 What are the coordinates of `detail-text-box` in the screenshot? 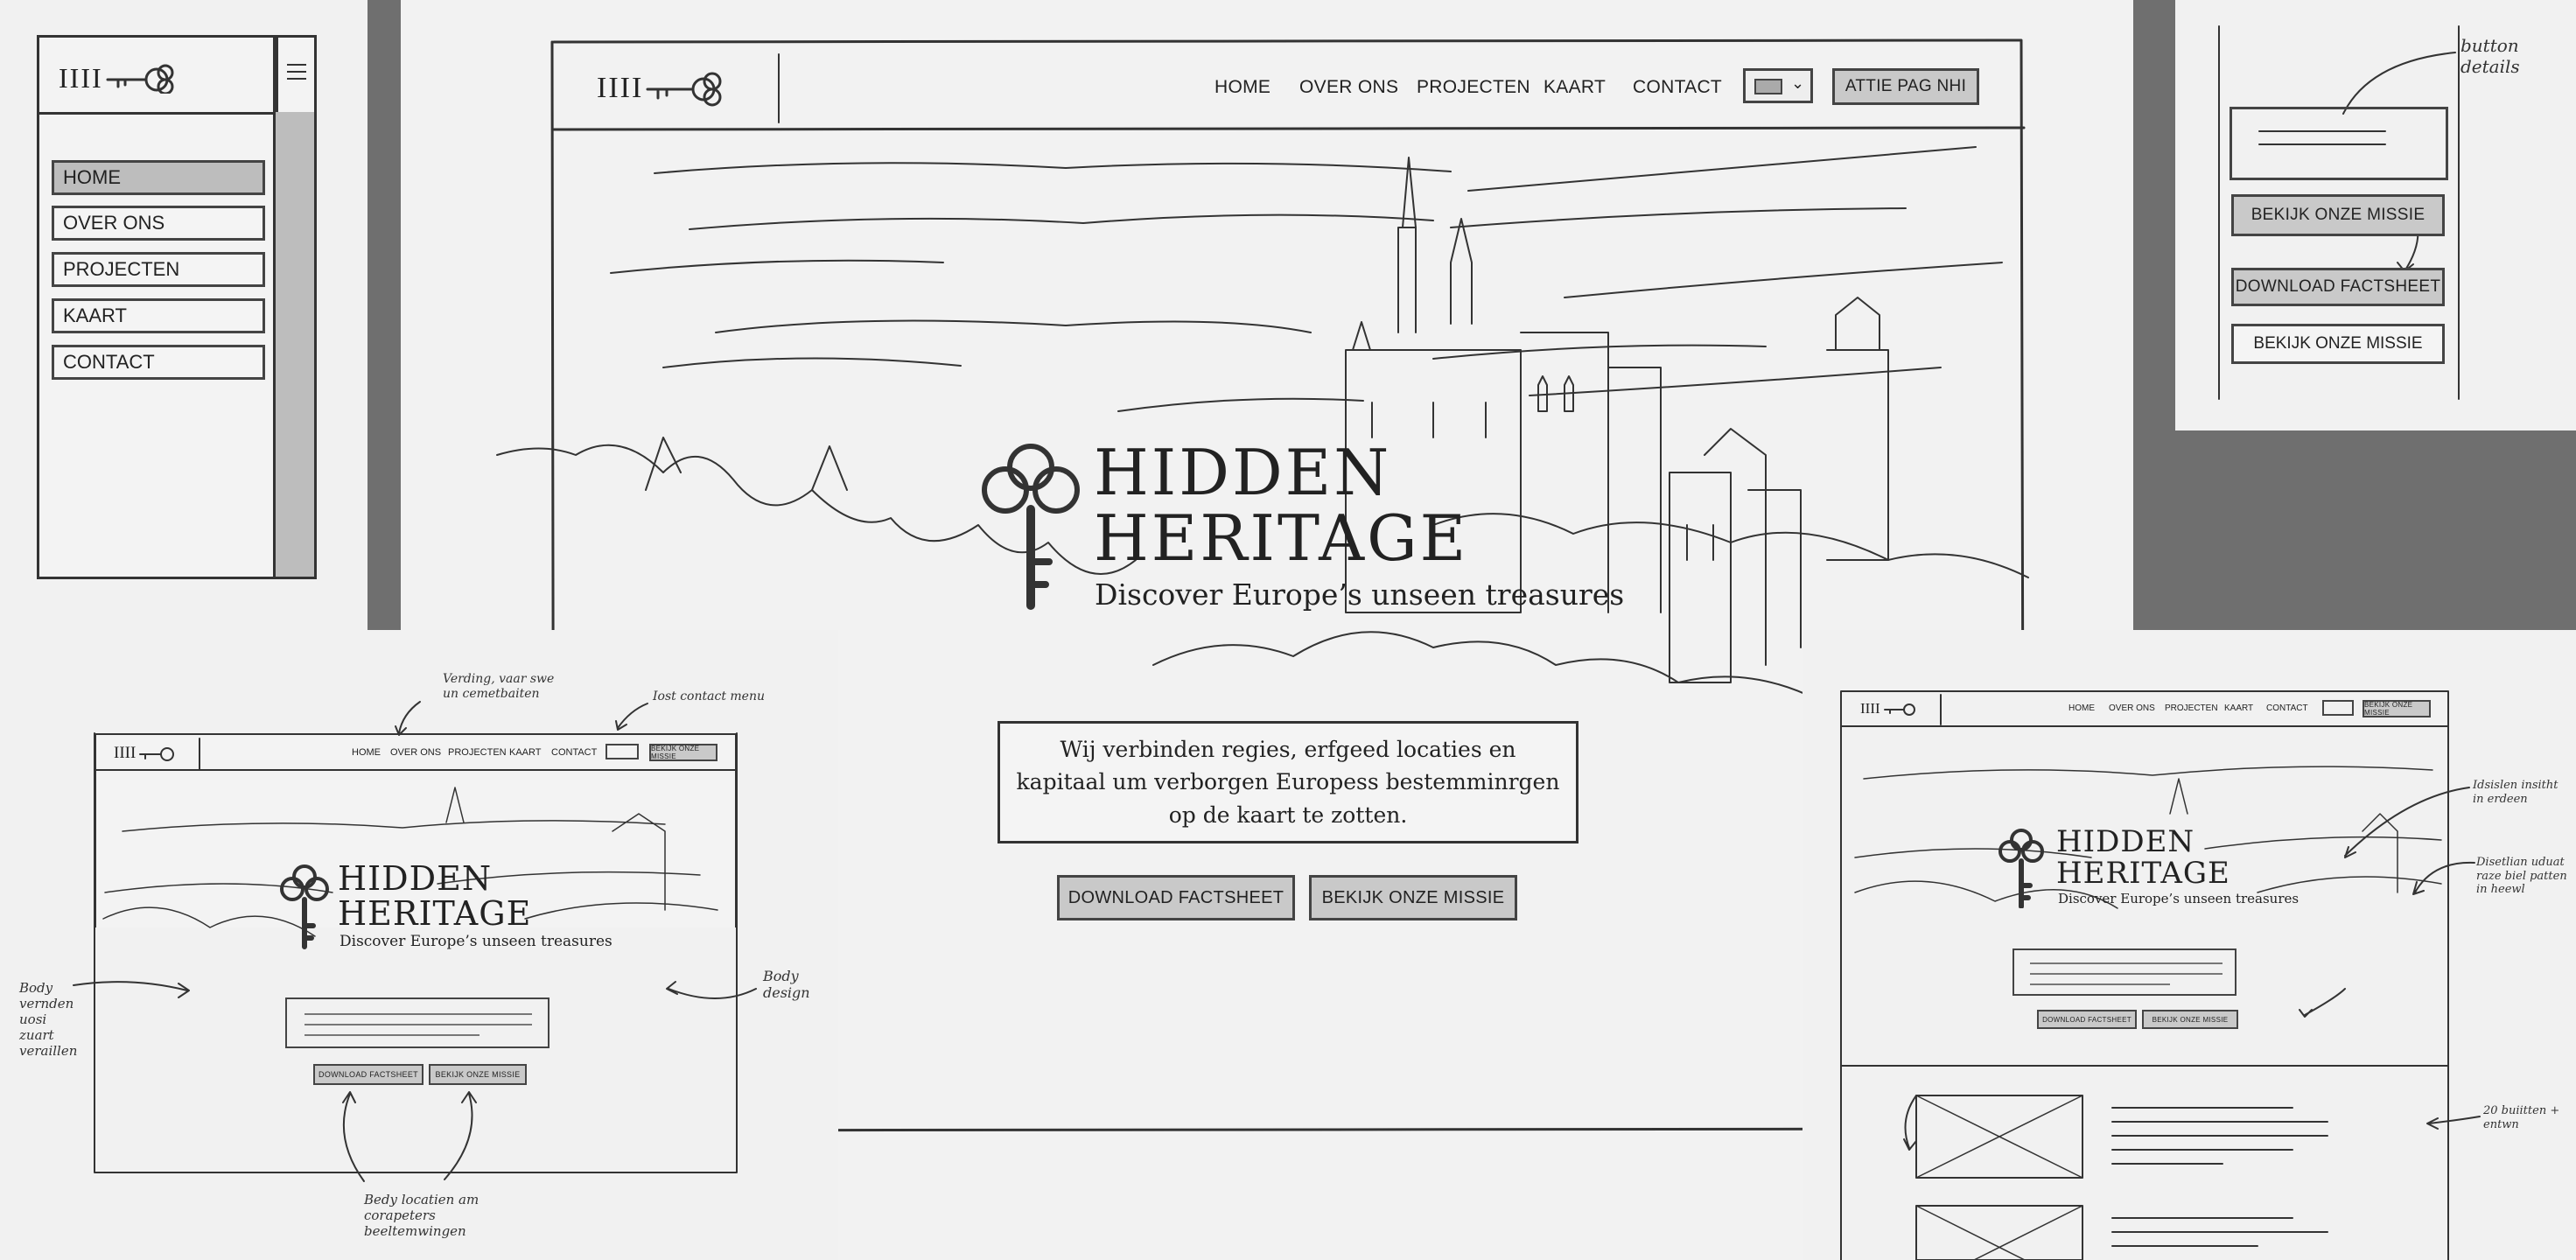 It's located at (2339, 143).